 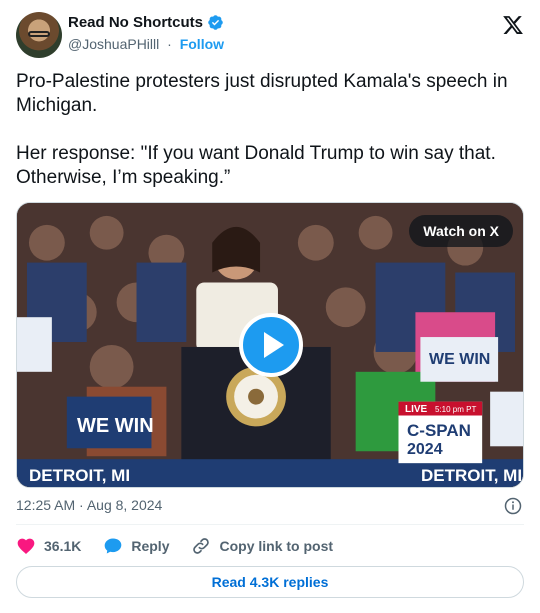 I want to click on sign-we-win-left: WE WIN, so click(x=115, y=426).